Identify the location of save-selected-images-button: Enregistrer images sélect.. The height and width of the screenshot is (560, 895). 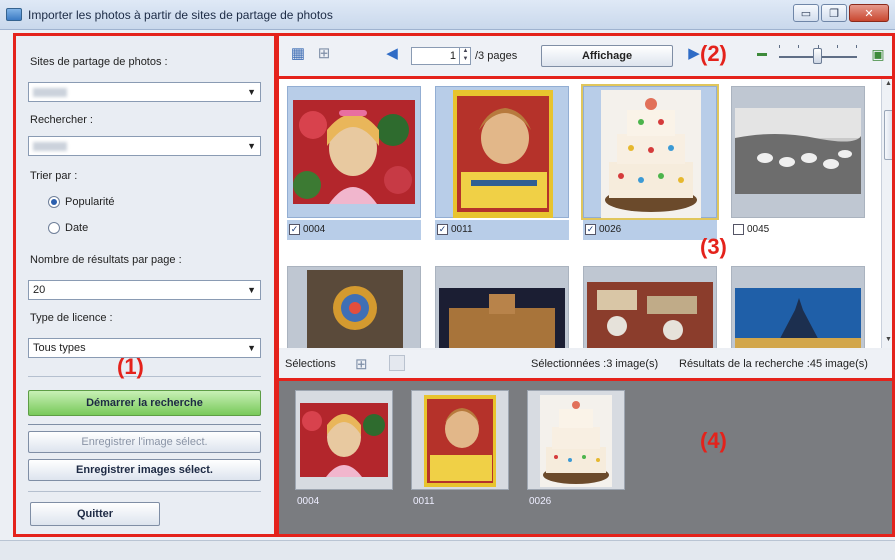
(144, 470).